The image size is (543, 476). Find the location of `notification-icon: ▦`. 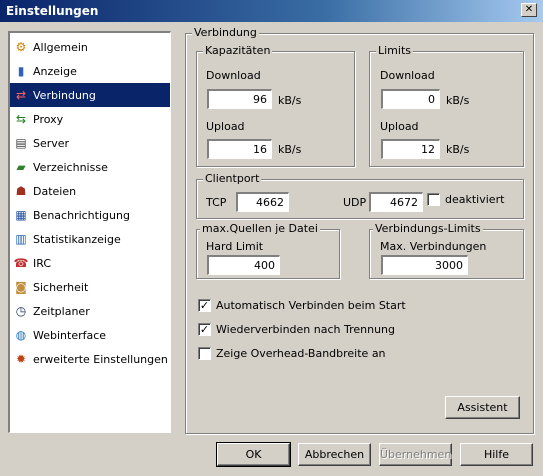

notification-icon: ▦ is located at coordinates (21, 215).